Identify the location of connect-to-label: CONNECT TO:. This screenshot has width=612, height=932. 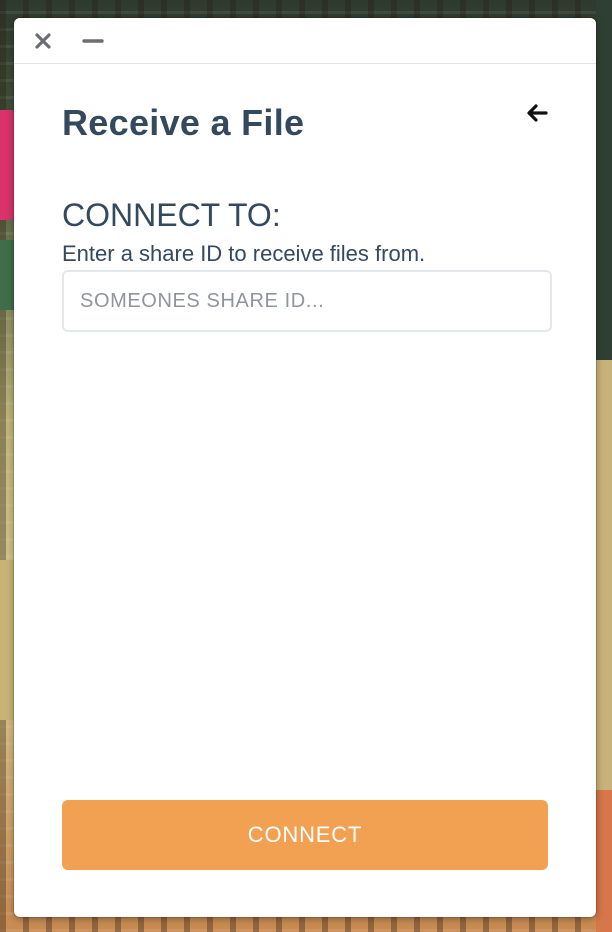
(171, 215).